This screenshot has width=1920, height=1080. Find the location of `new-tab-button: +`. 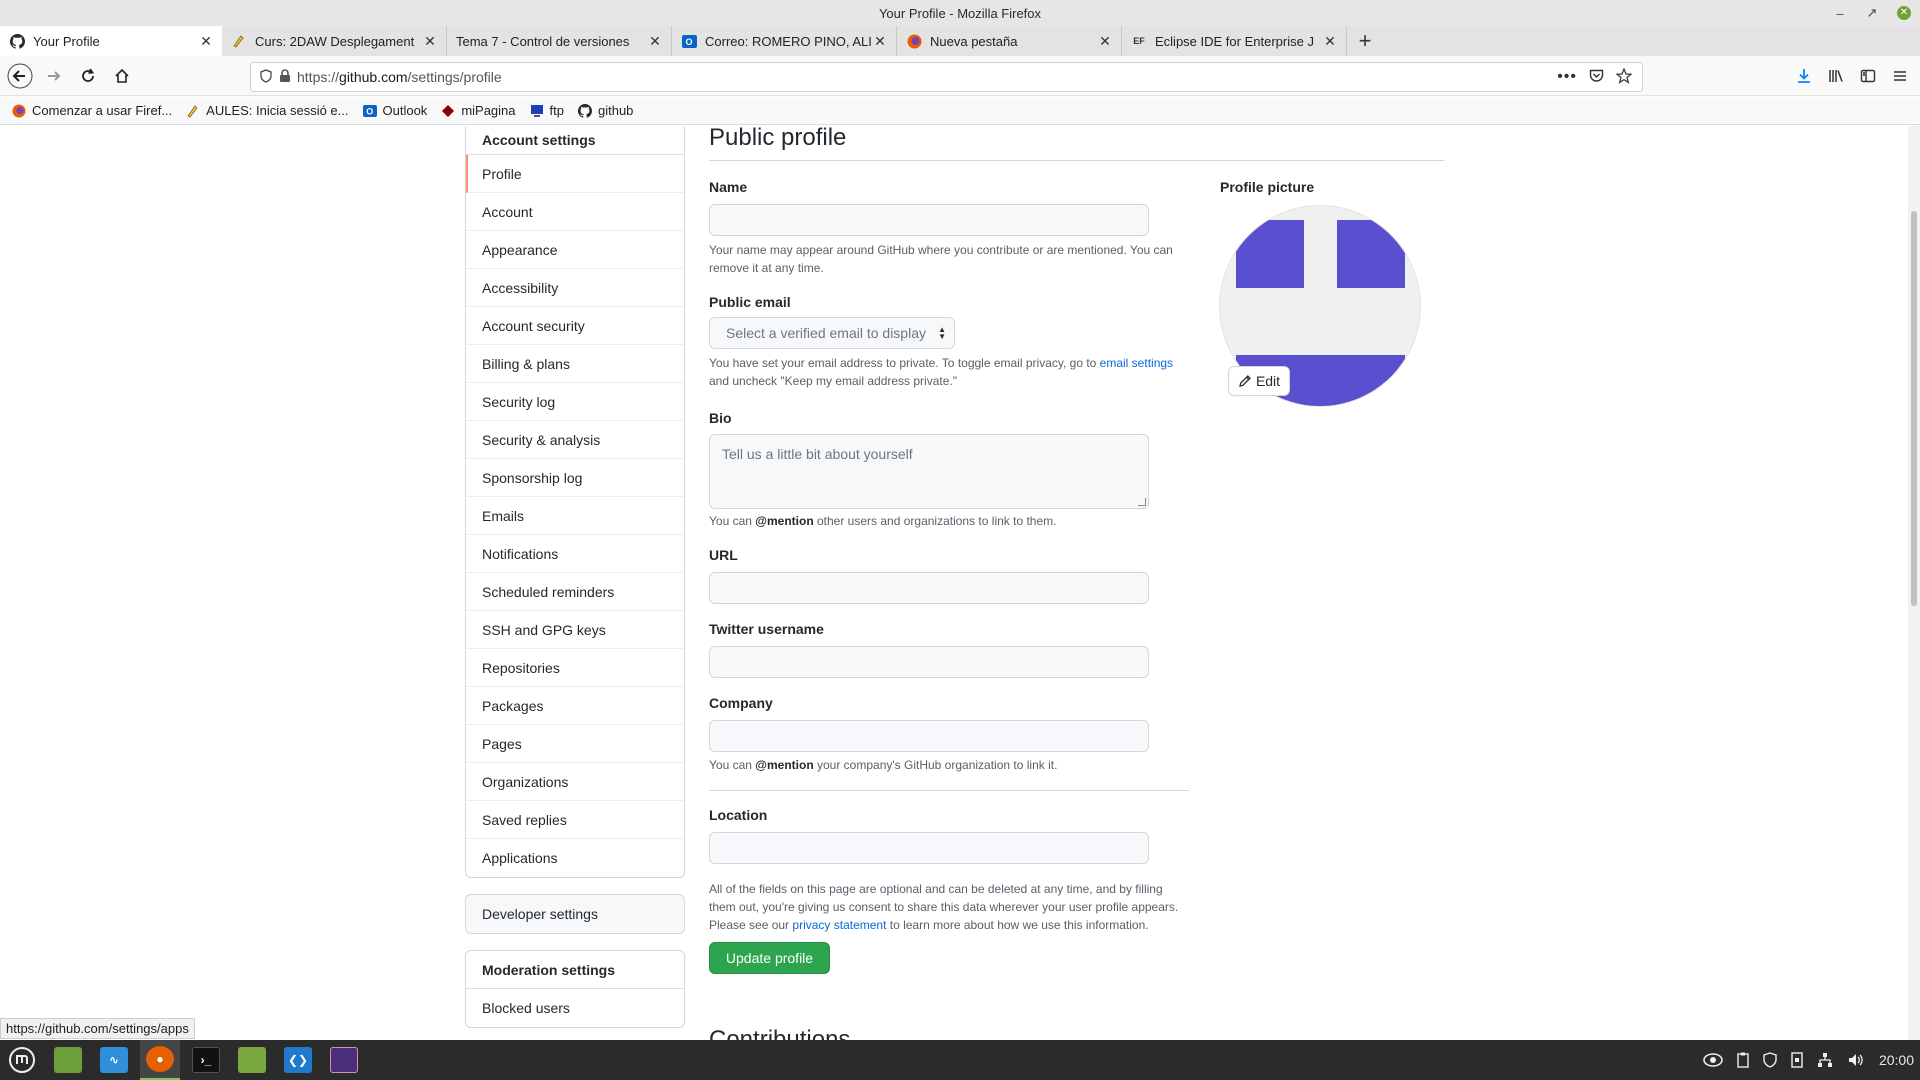

new-tab-button: + is located at coordinates (1365, 41).